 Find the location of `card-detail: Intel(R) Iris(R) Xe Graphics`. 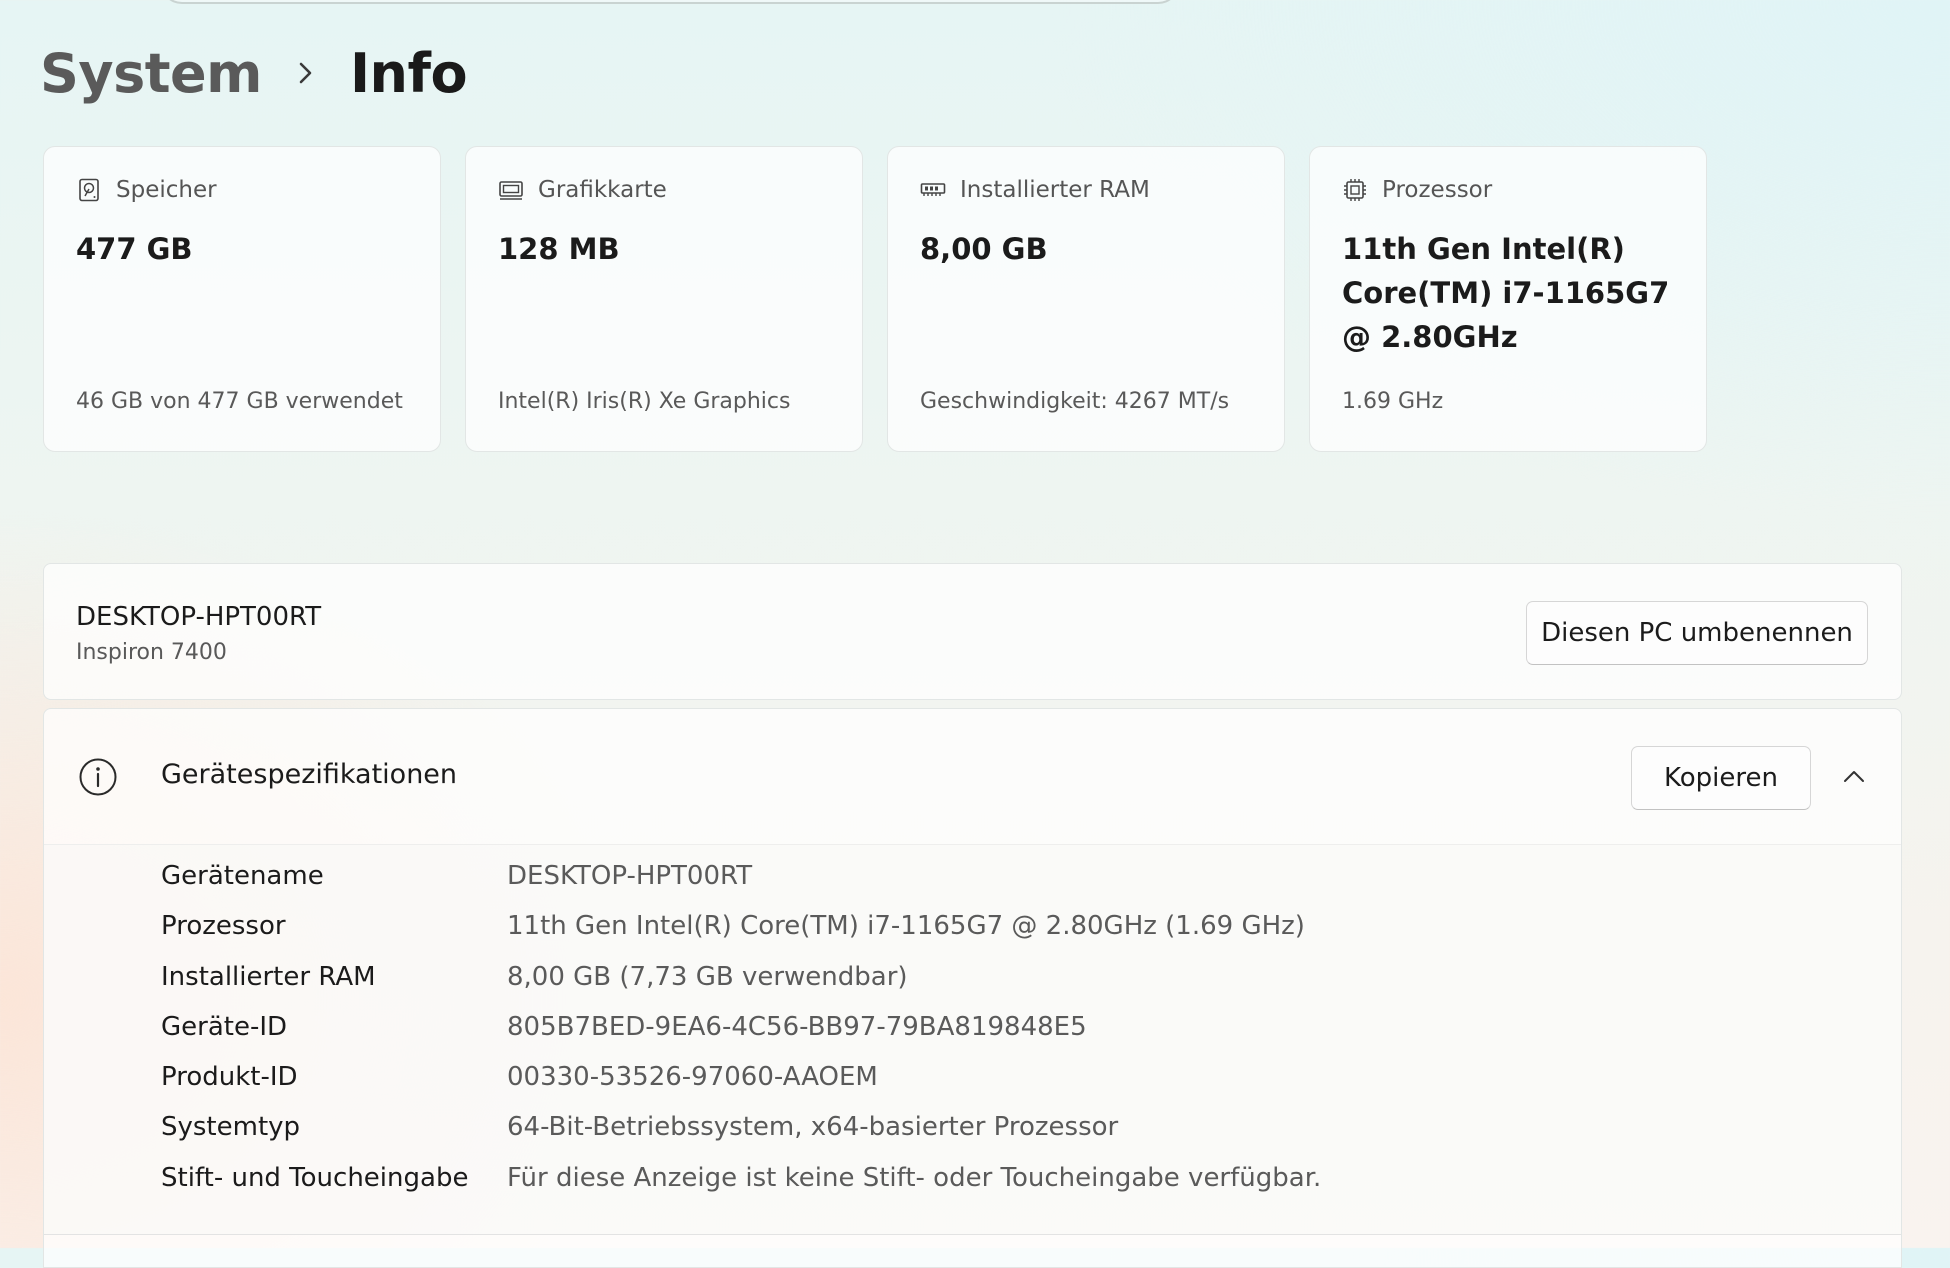

card-detail: Intel(R) Iris(R) Xe Graphics is located at coordinates (644, 401).